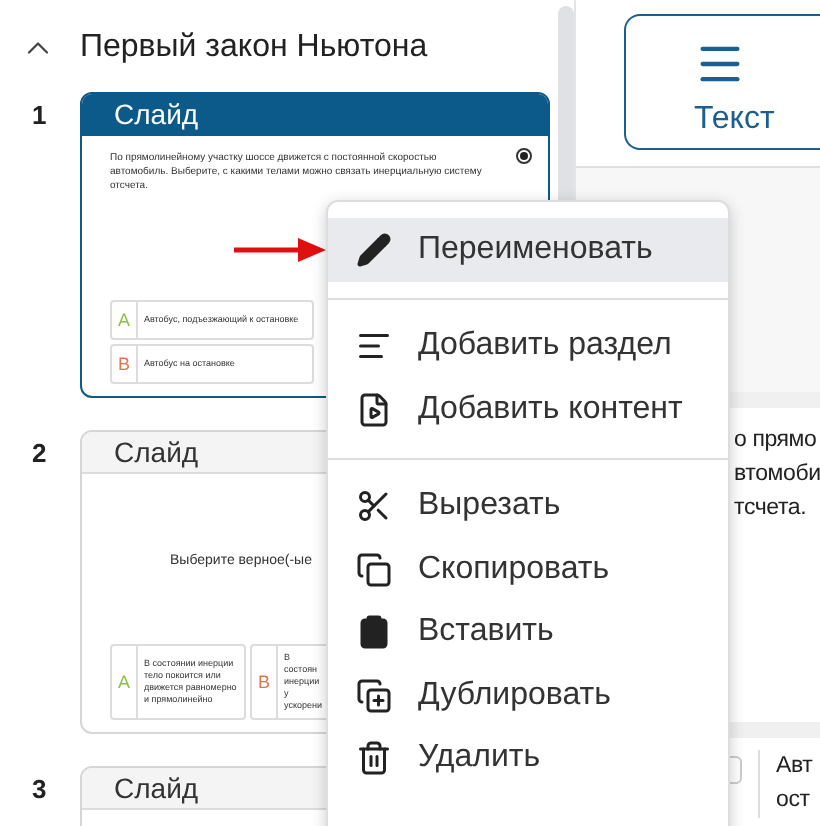 The height and width of the screenshot is (826, 820). Describe the element at coordinates (254, 48) in the screenshot. I see `section-title: Первый закон Ньютона` at that location.